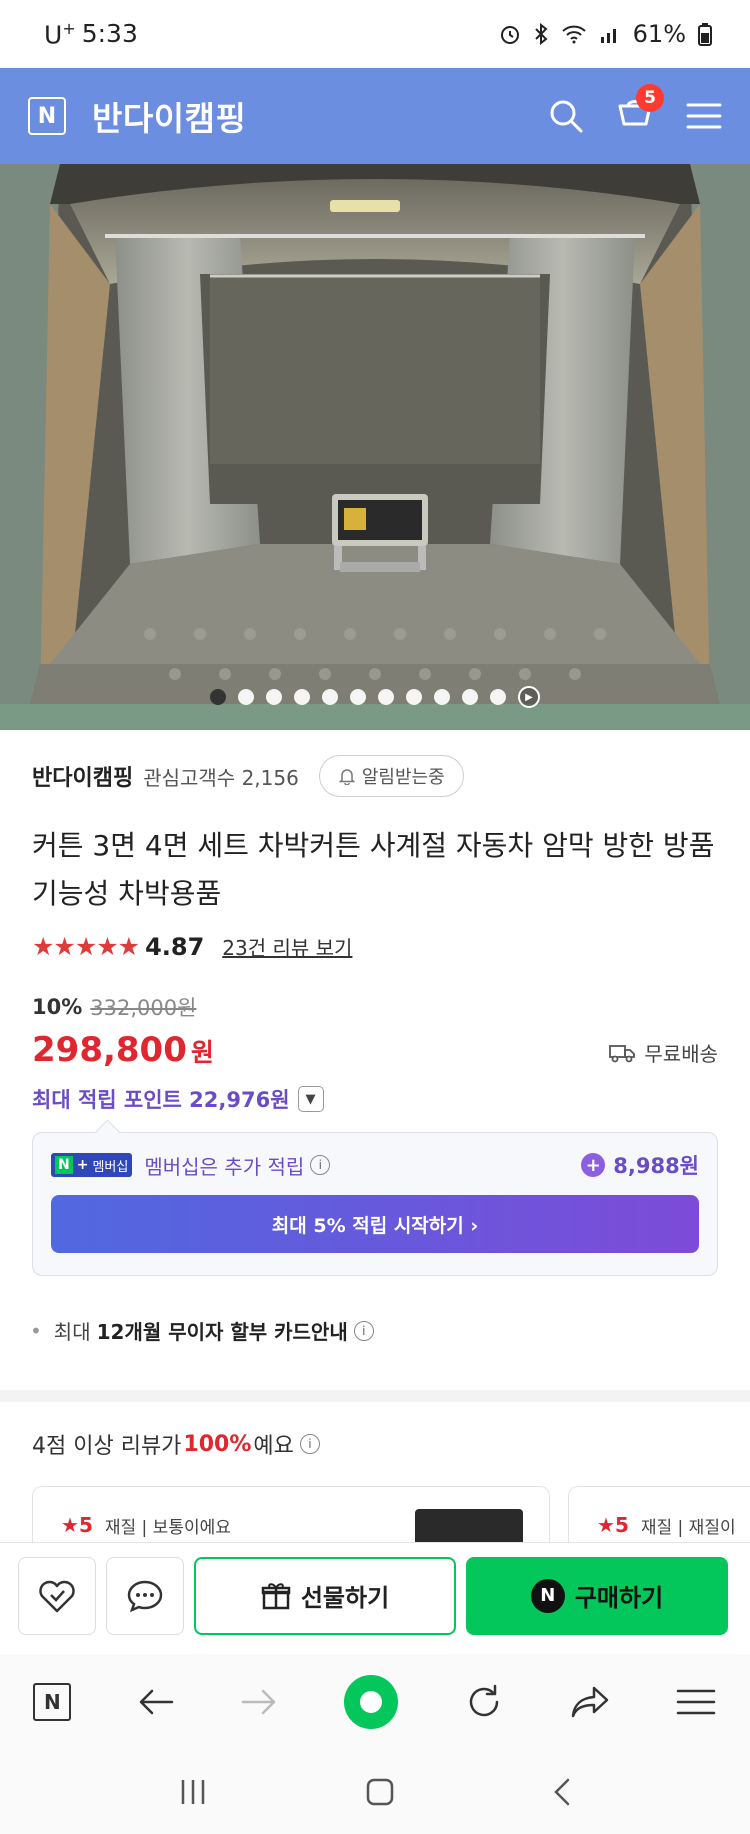 The image size is (750, 1834). What do you see at coordinates (619, 1598) in the screenshot?
I see `buy-label: 구매하기` at bounding box center [619, 1598].